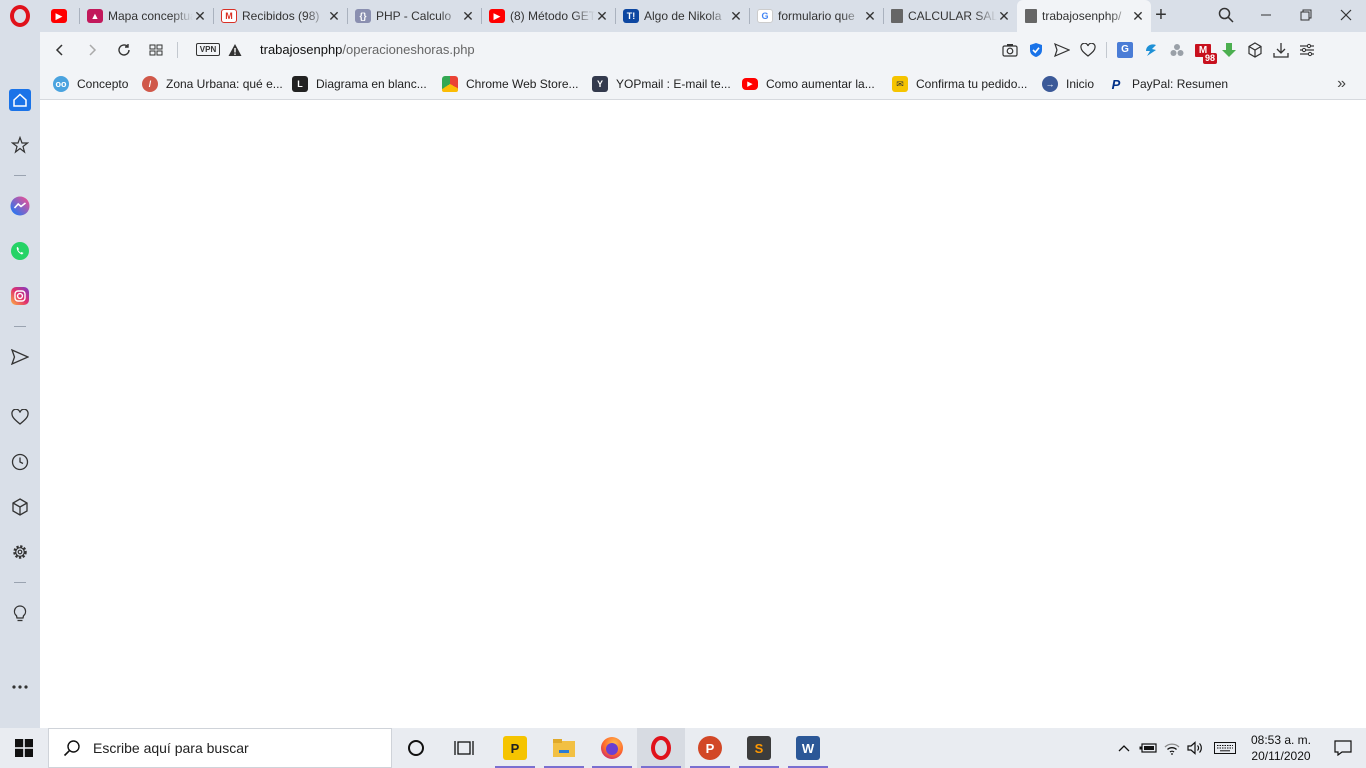  Describe the element at coordinates (515, 748) in the screenshot. I see `taskbar-app-plex: P` at that location.